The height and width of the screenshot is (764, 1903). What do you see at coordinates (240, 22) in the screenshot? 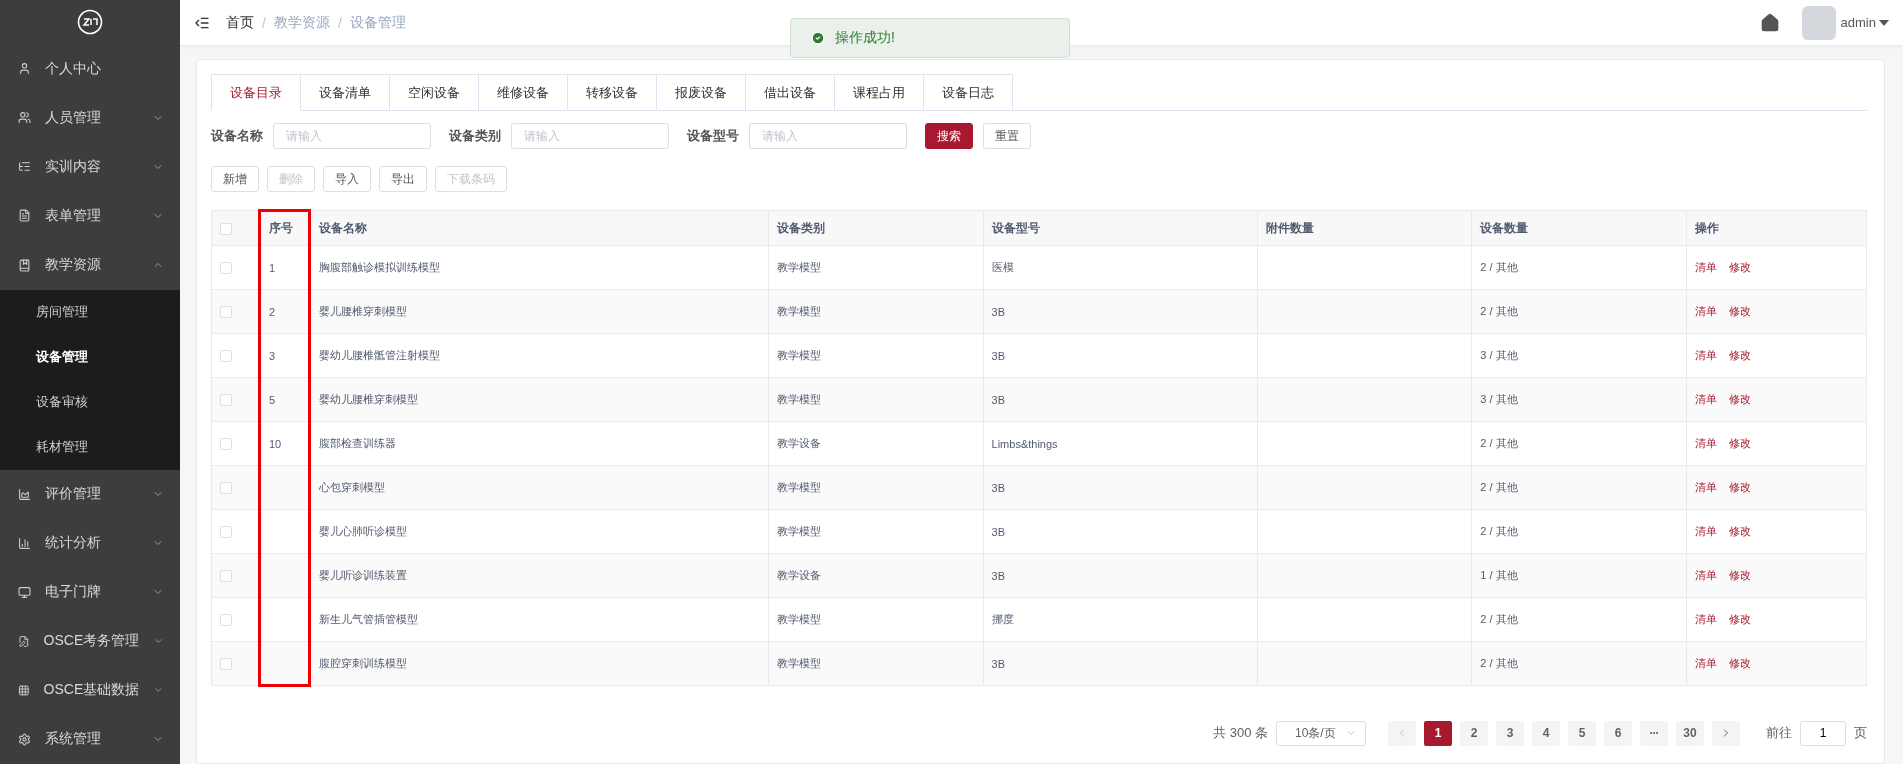
I see `breadcrumb-link: 首页` at bounding box center [240, 22].